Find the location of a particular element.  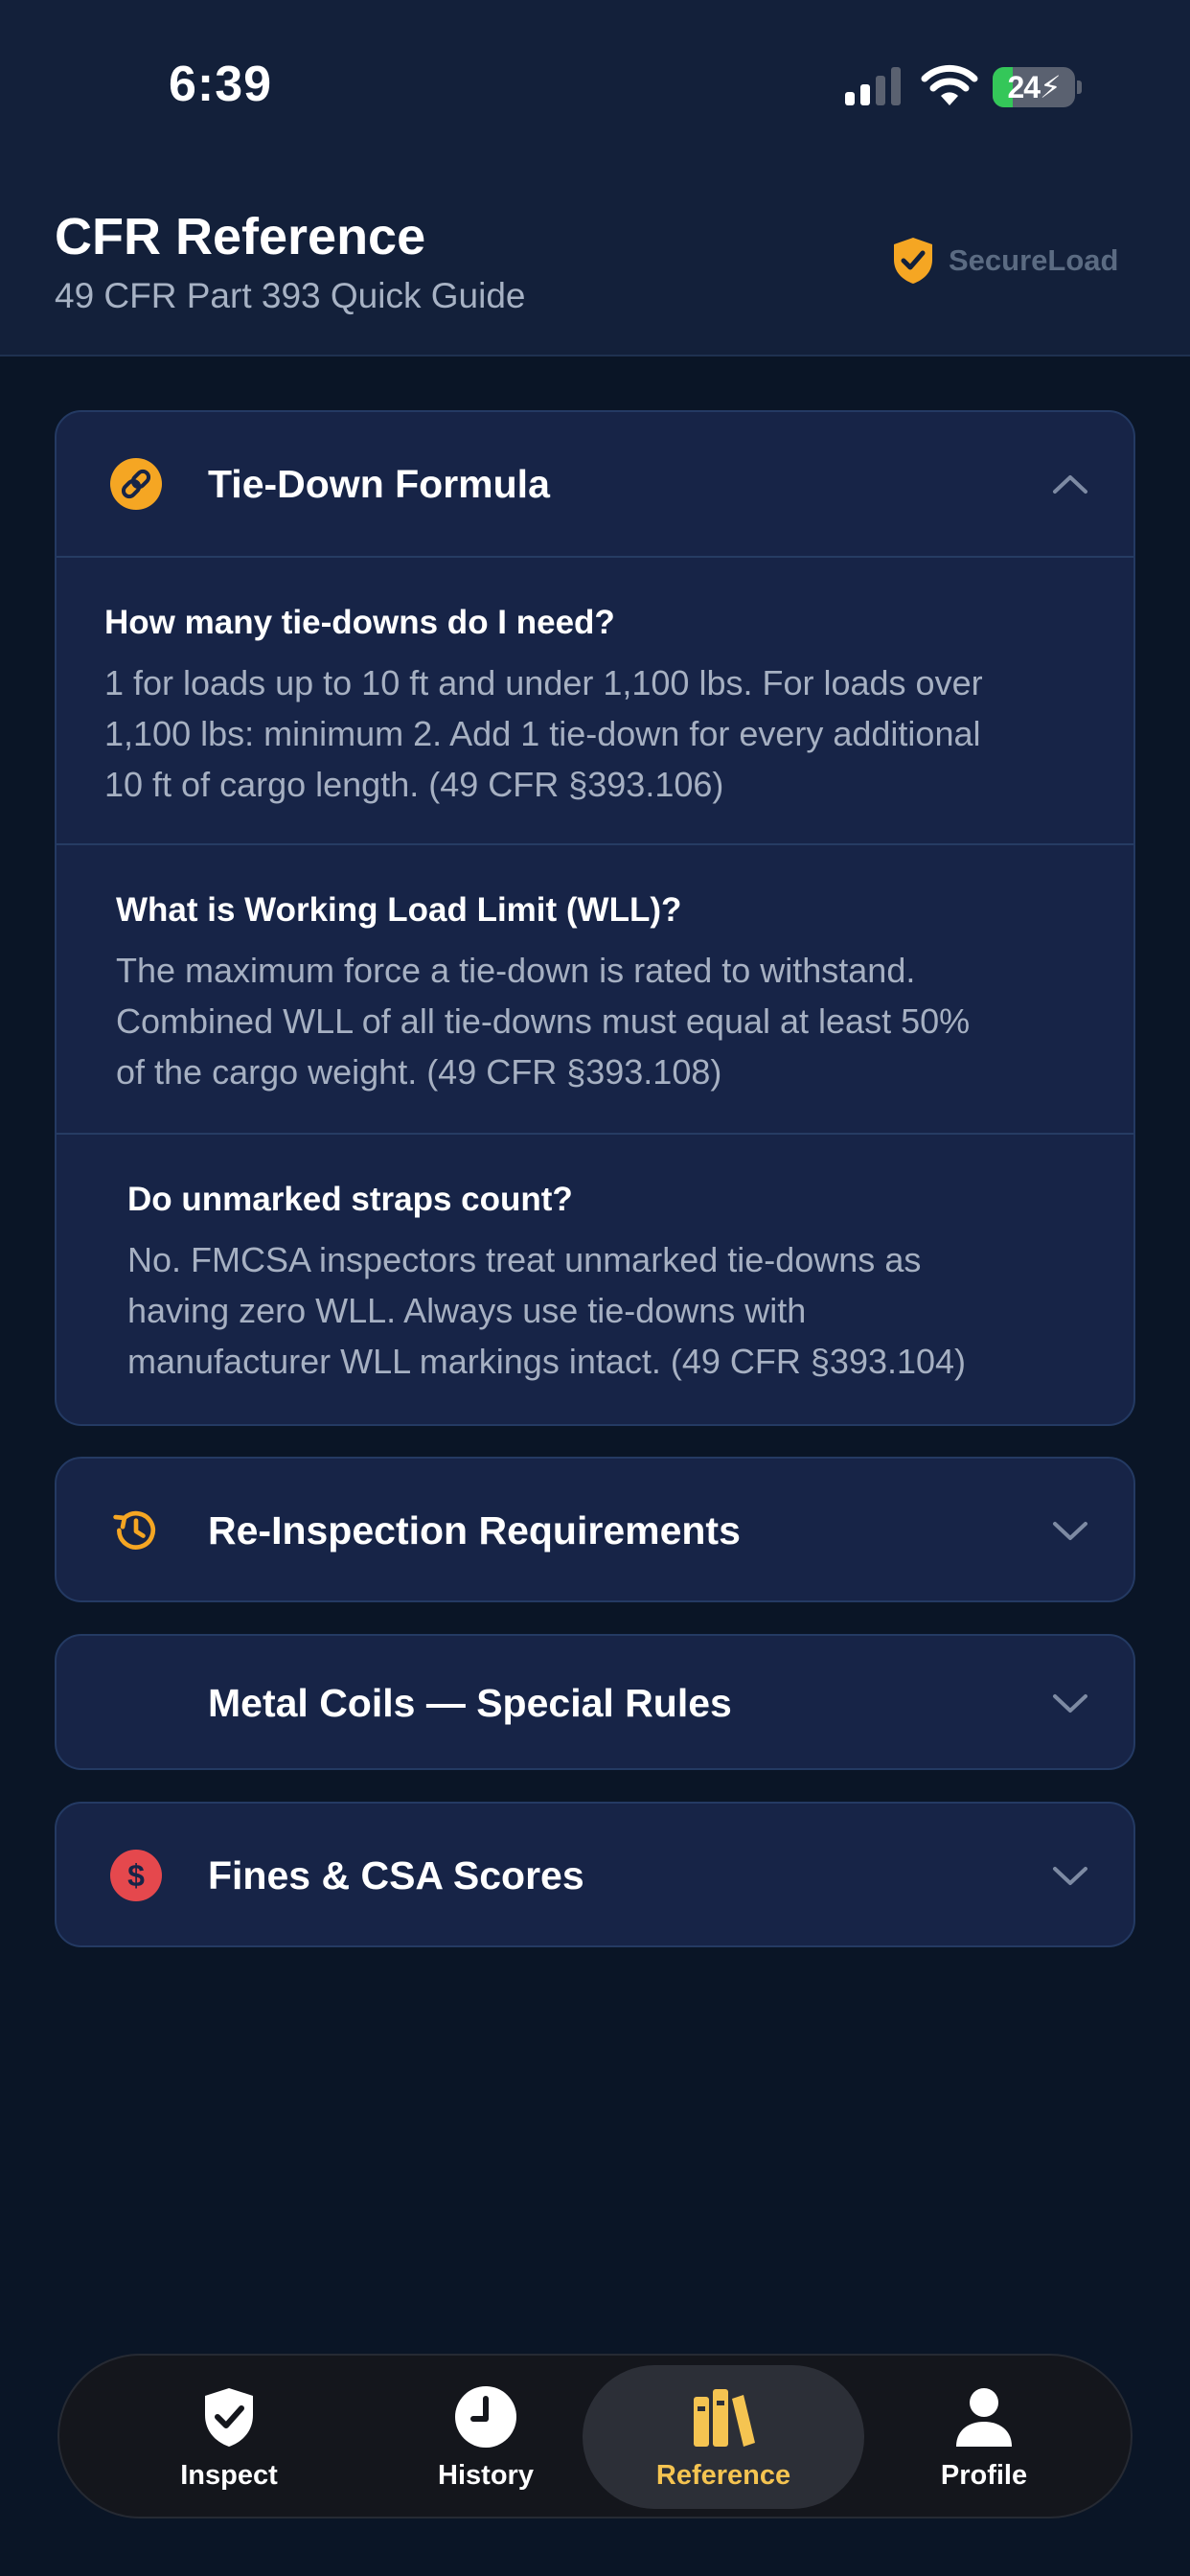

tab-bar: Inspect History Reference Profile is located at coordinates (595, 2436).